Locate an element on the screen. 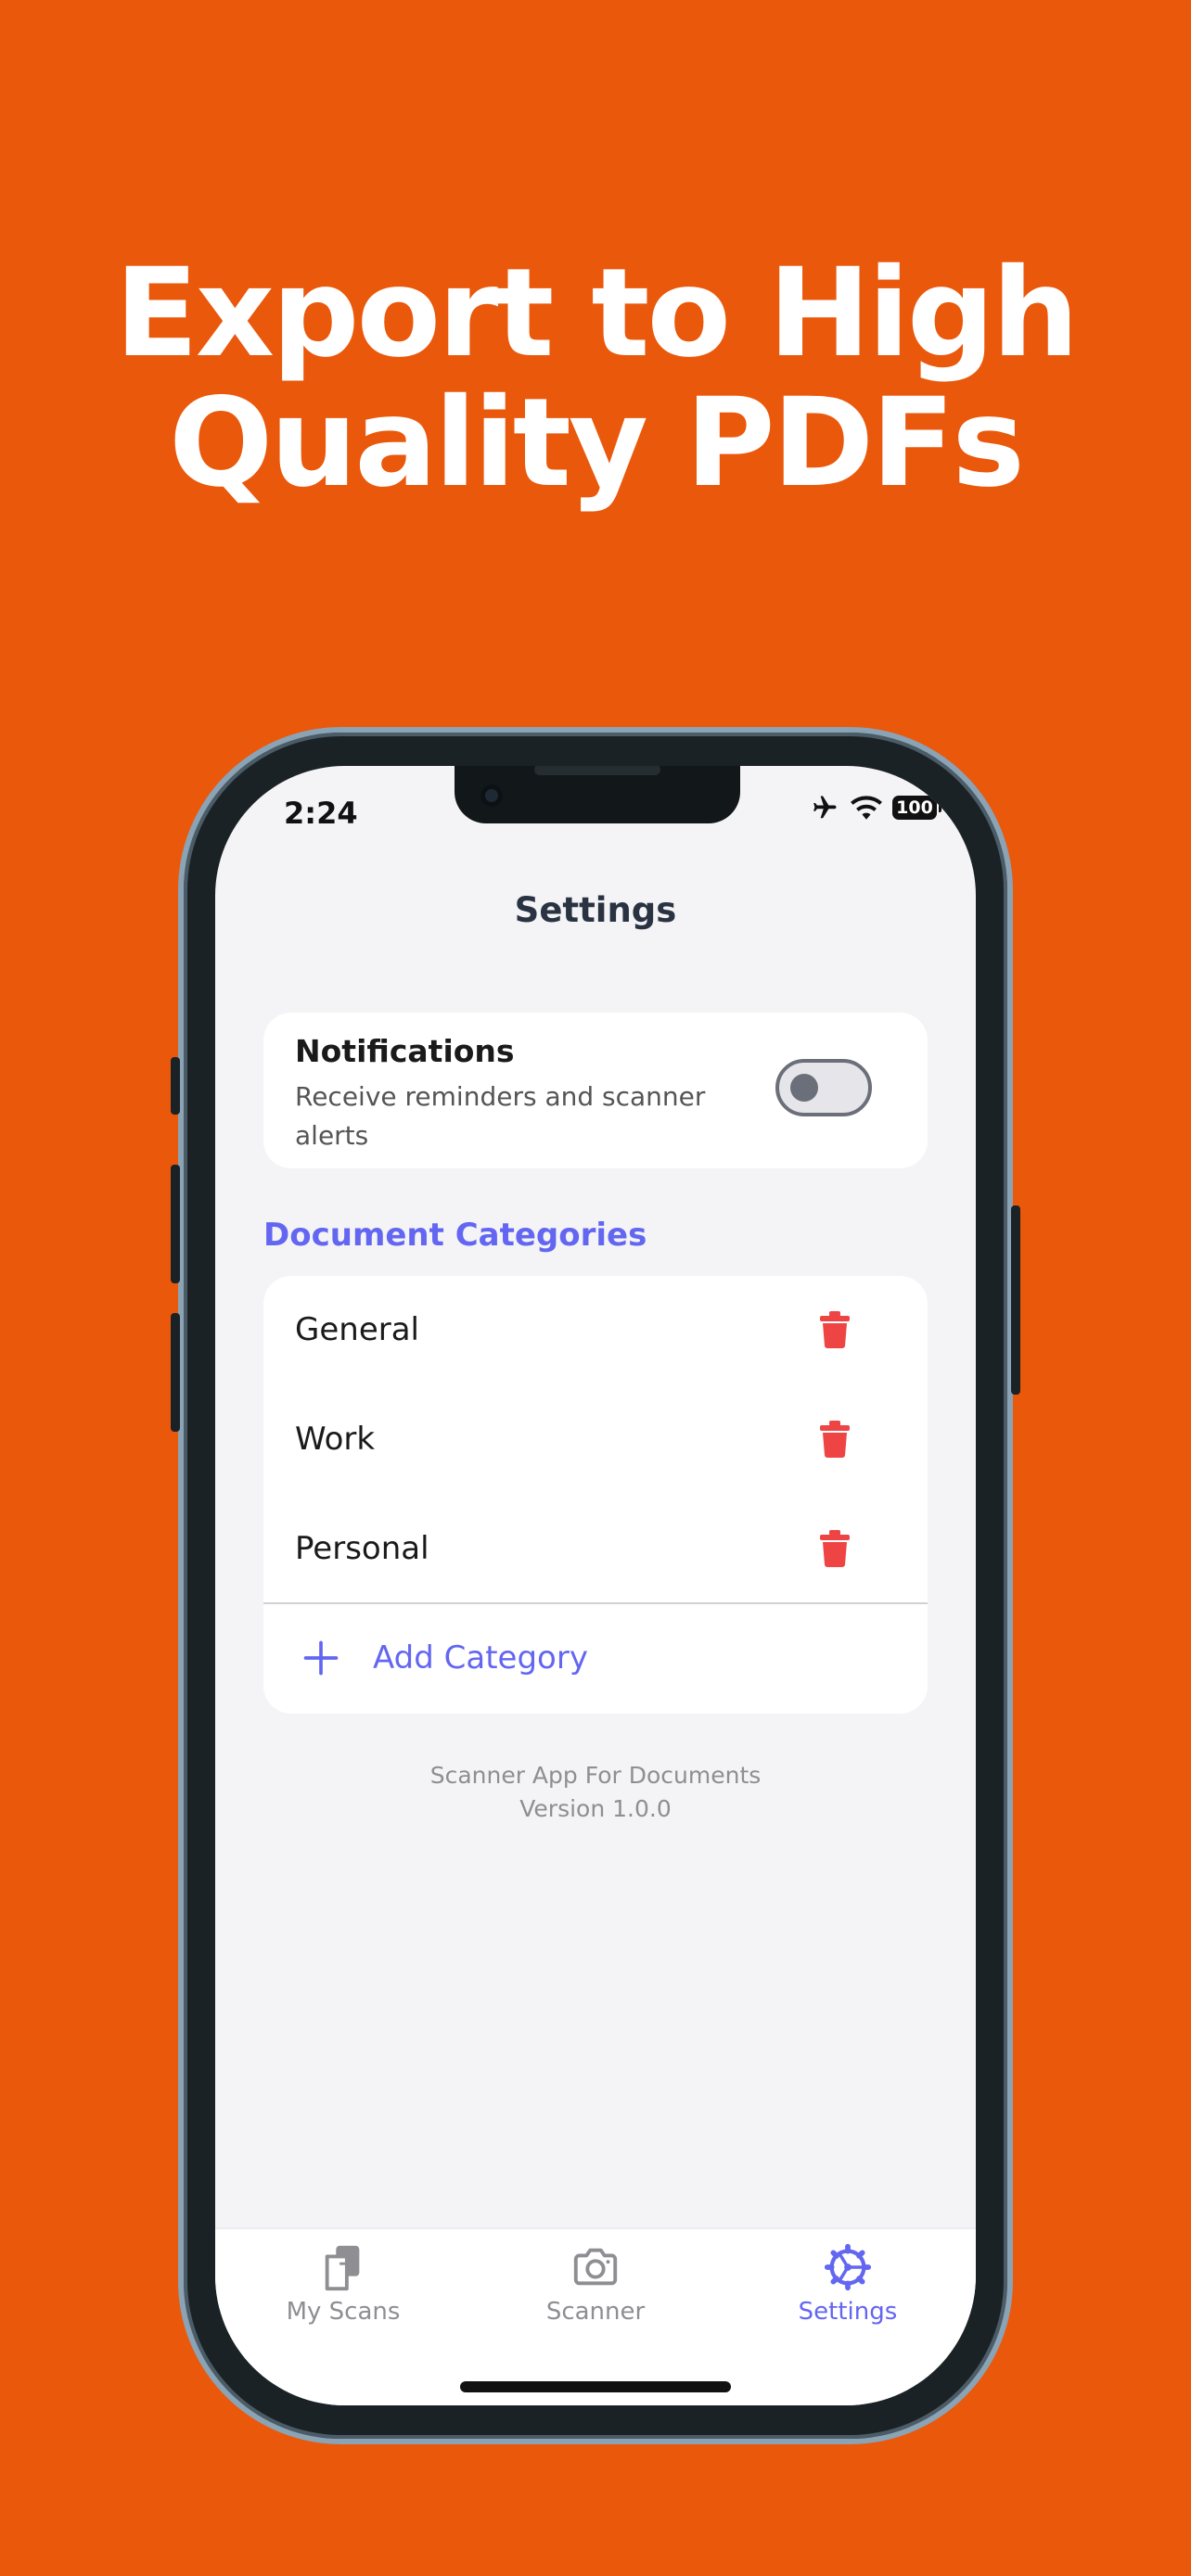 This screenshot has height=2576, width=1191. home-indicator is located at coordinates (595, 2386).